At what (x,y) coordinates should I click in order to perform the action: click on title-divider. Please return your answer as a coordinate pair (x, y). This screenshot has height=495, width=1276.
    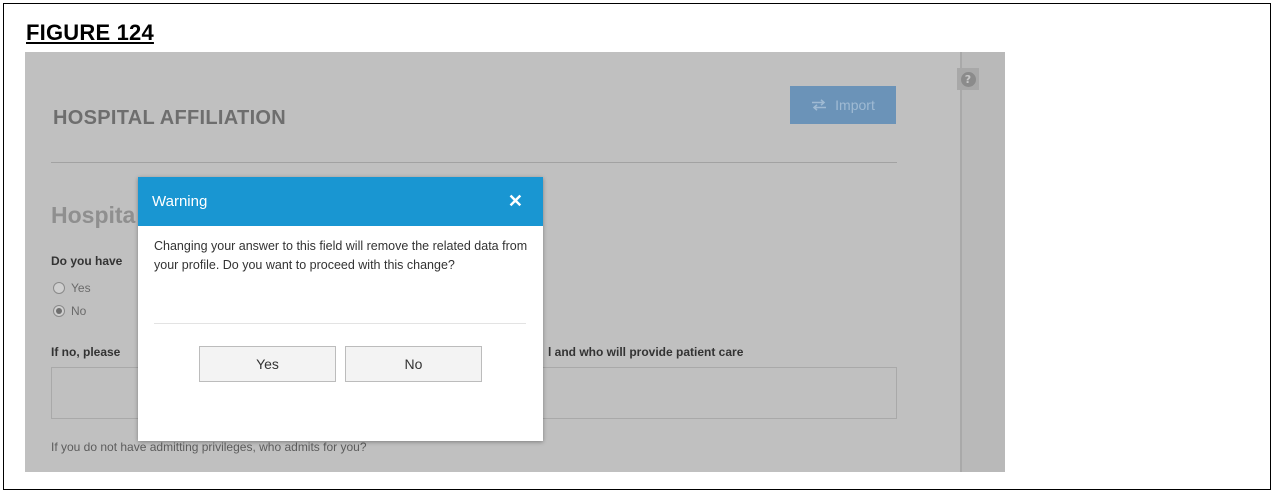
    Looking at the image, I should click on (474, 162).